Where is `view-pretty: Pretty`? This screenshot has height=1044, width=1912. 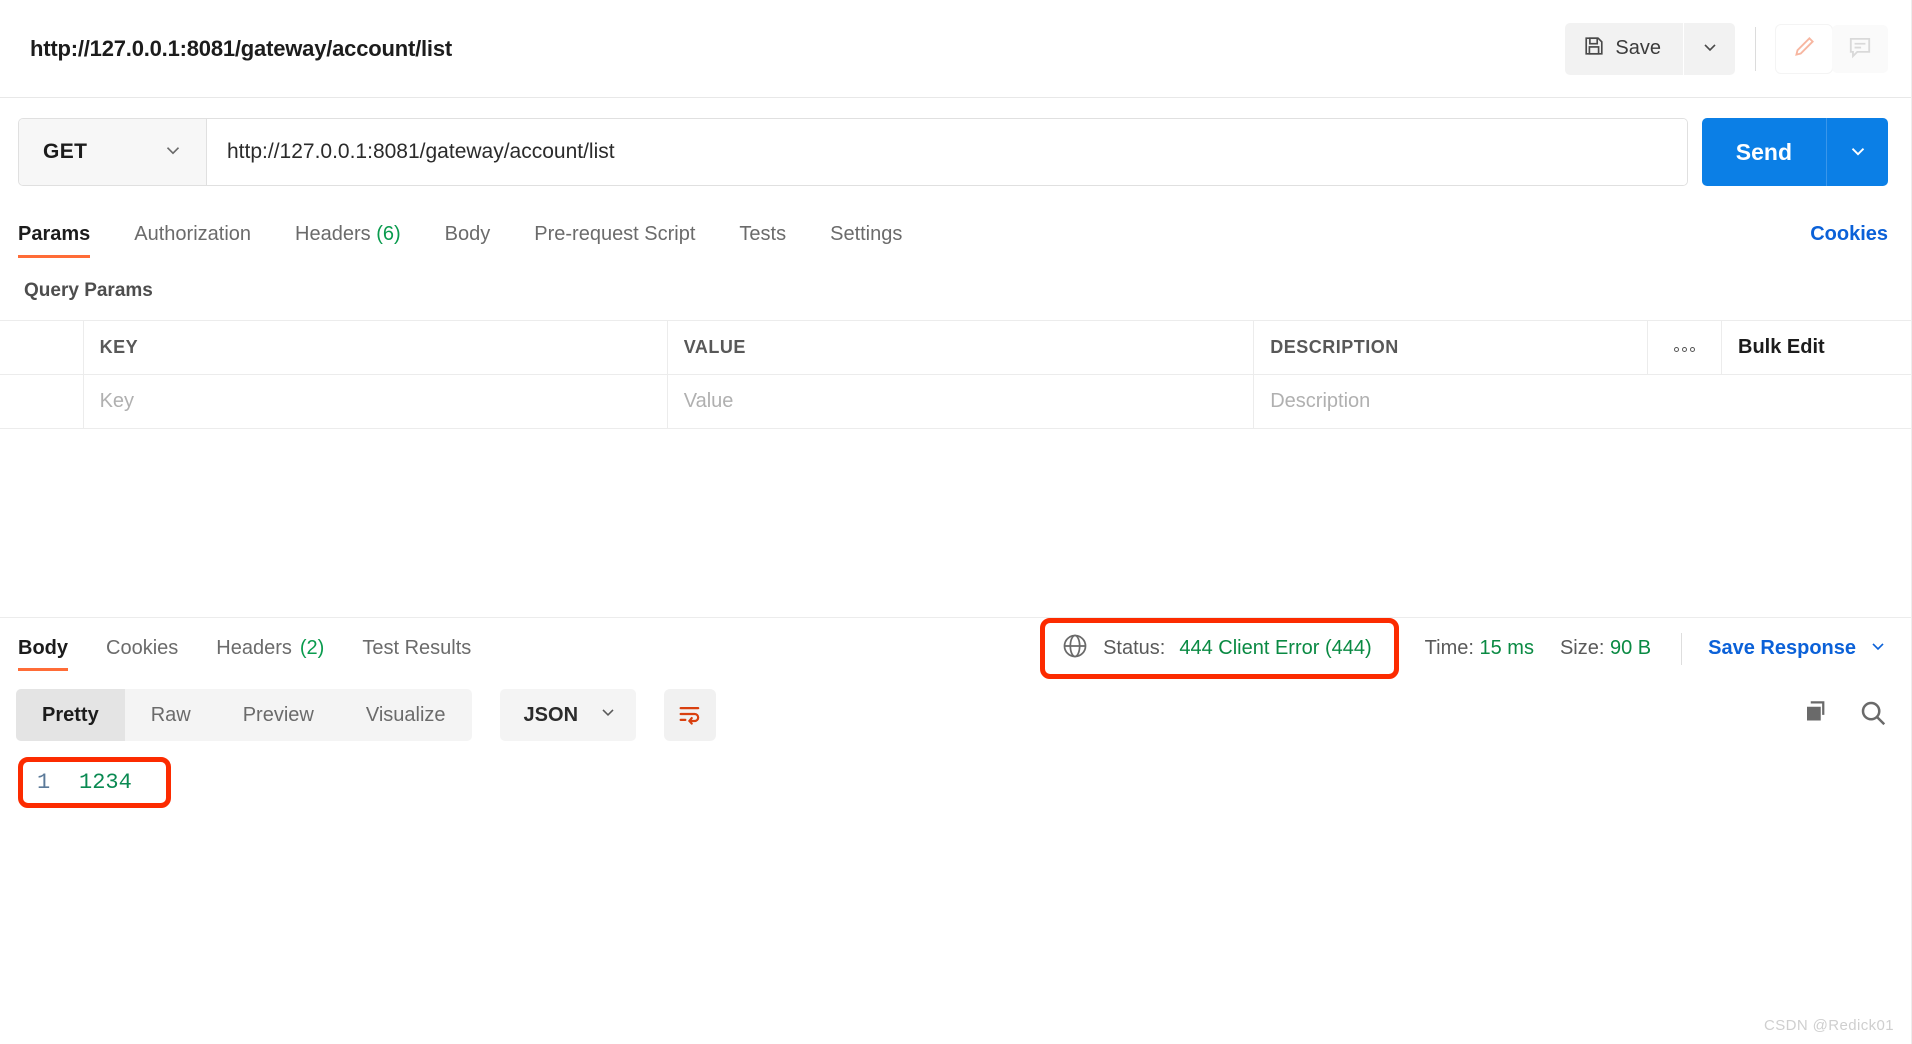 view-pretty: Pretty is located at coordinates (70, 715).